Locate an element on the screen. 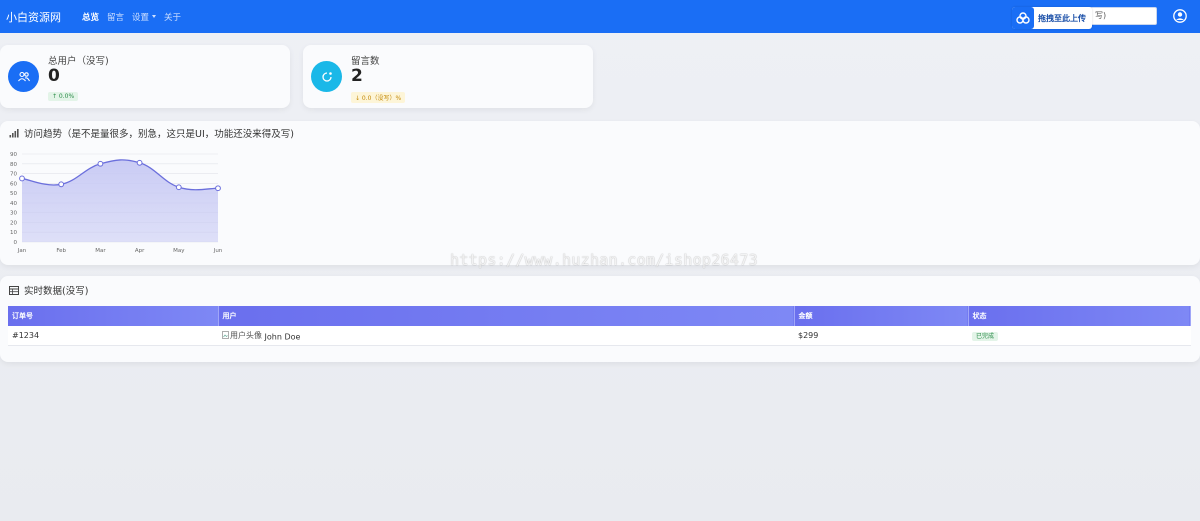  series-area is located at coordinates (120, 200).